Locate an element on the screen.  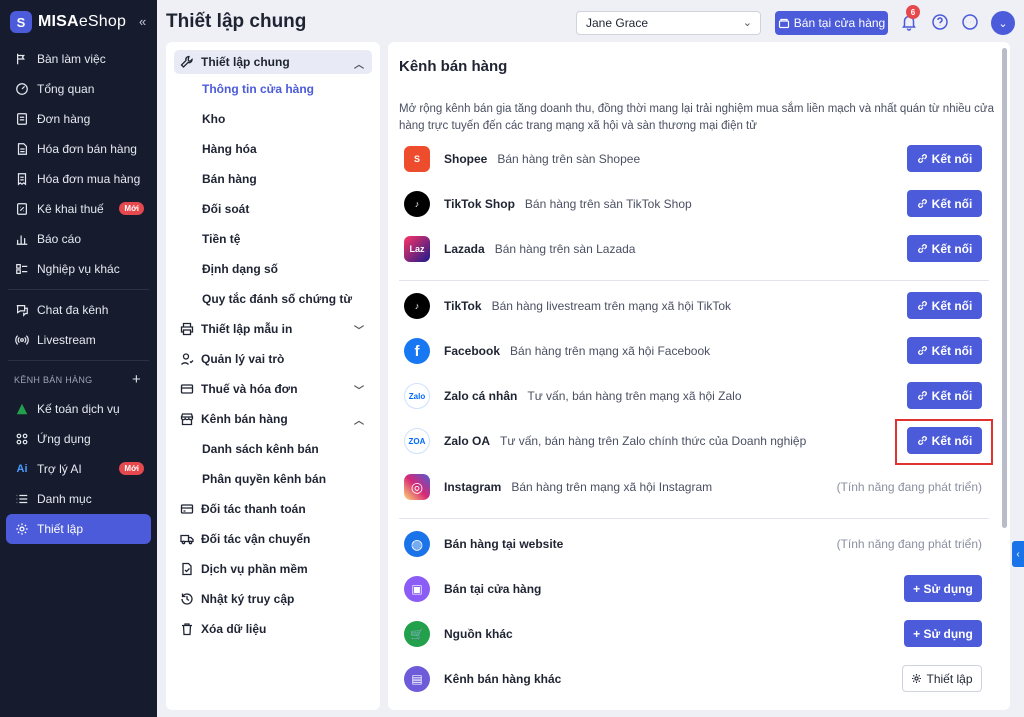
sell-in-store-label: Bán tại cửa hàng is located at coordinates (839, 23).